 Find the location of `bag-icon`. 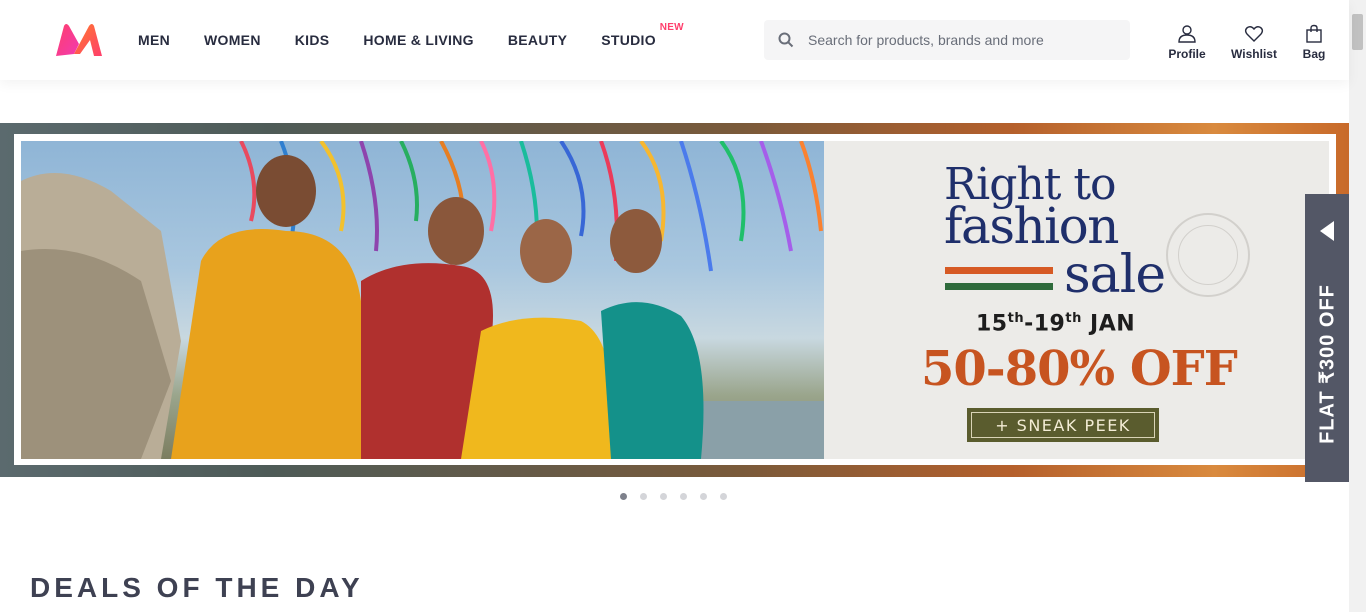

bag-icon is located at coordinates (1314, 33).